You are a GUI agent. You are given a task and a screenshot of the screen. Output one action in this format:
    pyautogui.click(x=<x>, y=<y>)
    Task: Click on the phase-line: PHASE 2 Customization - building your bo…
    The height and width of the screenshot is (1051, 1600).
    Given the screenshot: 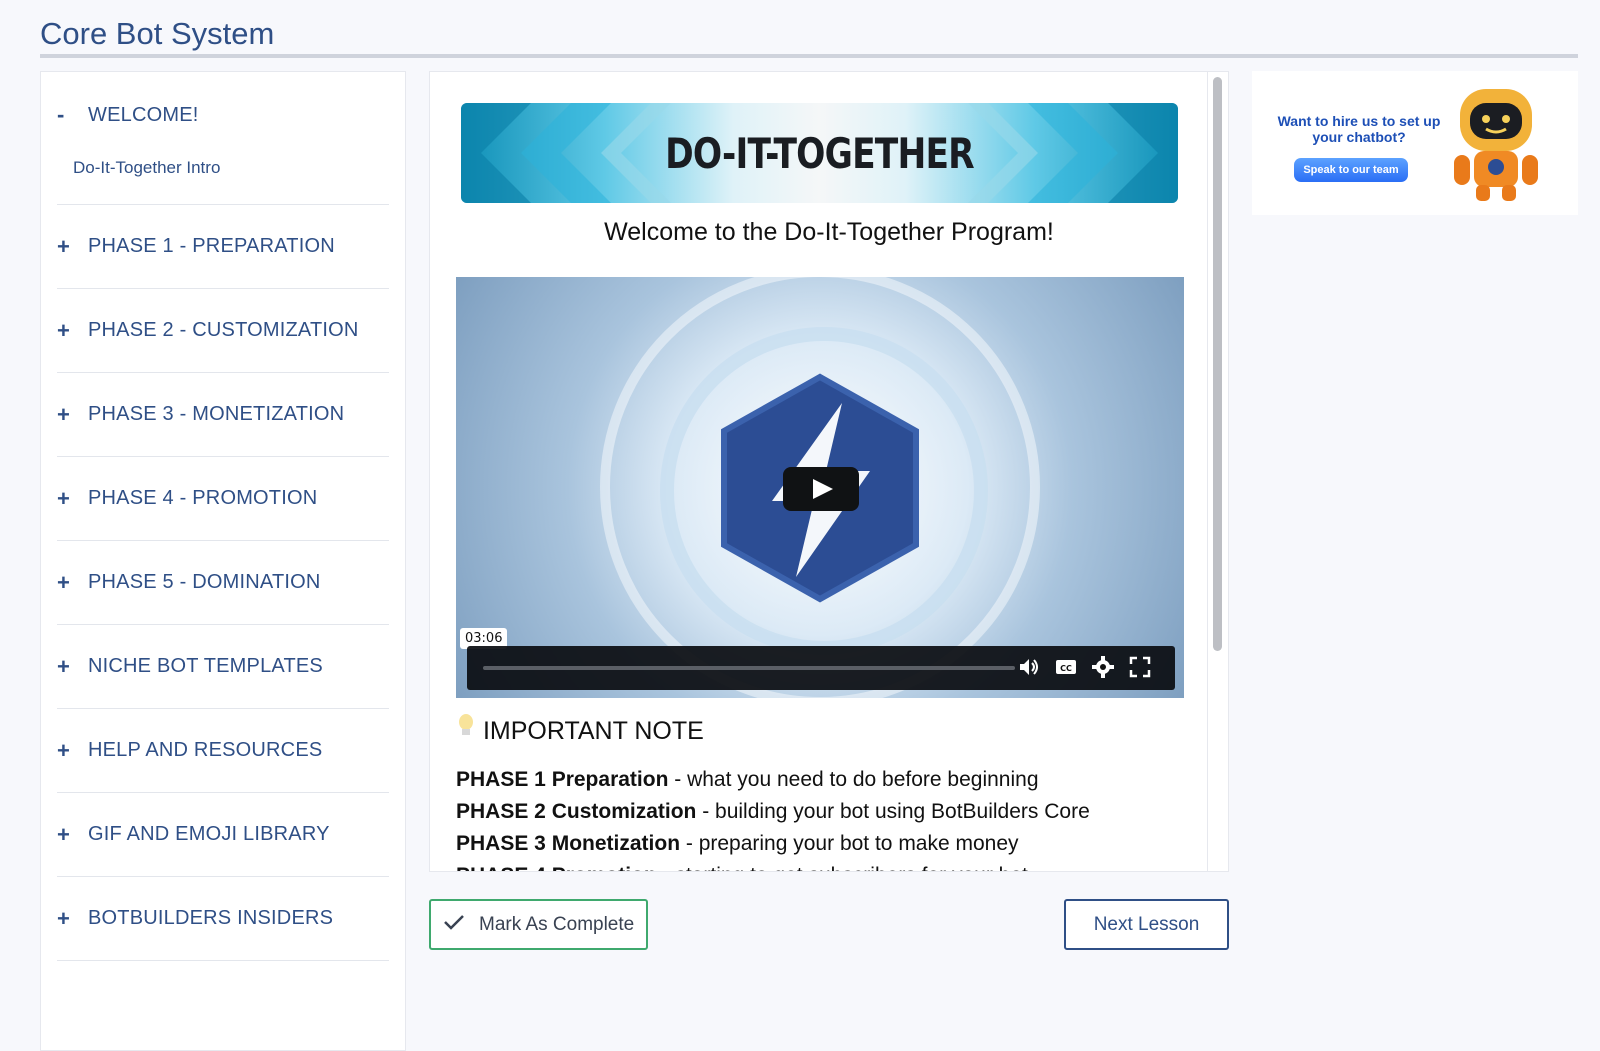 What is the action you would take?
    pyautogui.click(x=773, y=812)
    